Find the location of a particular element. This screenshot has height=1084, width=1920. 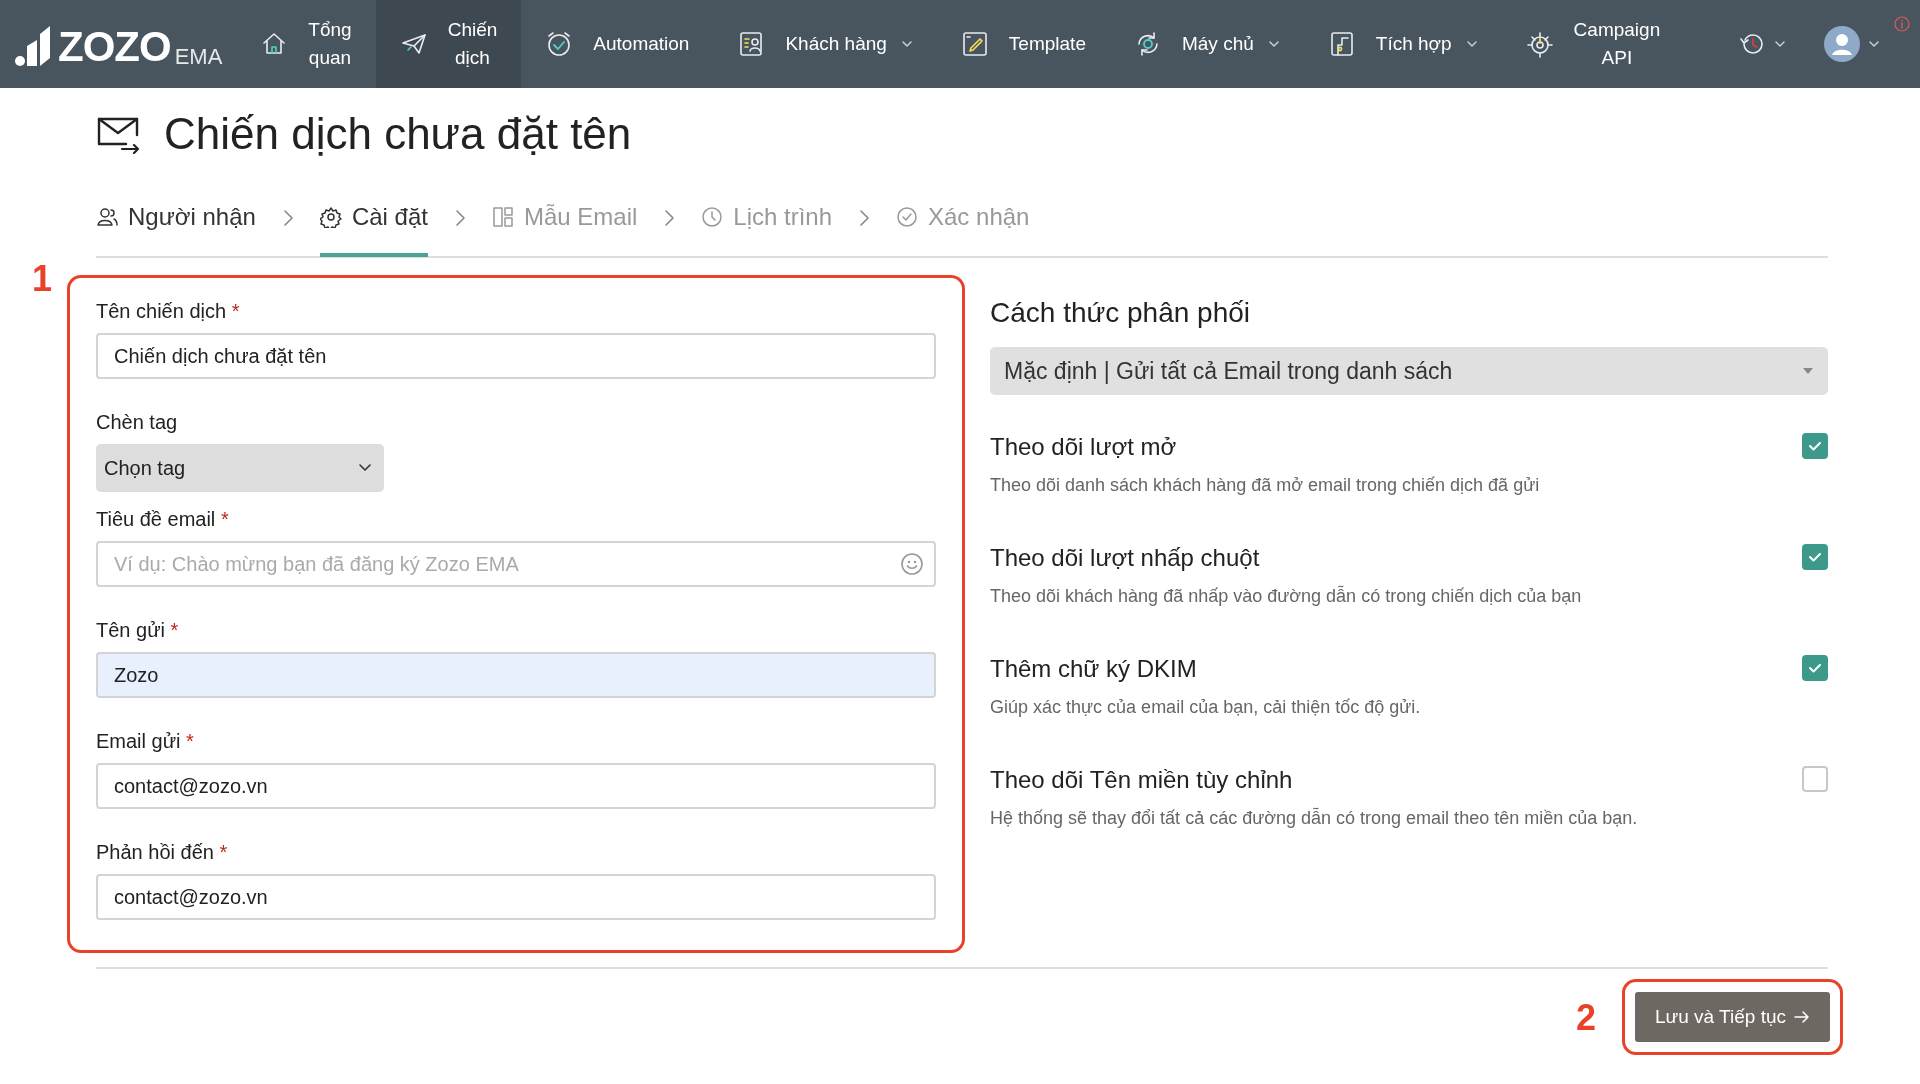

field-label: Chèn tag is located at coordinates (137, 422).